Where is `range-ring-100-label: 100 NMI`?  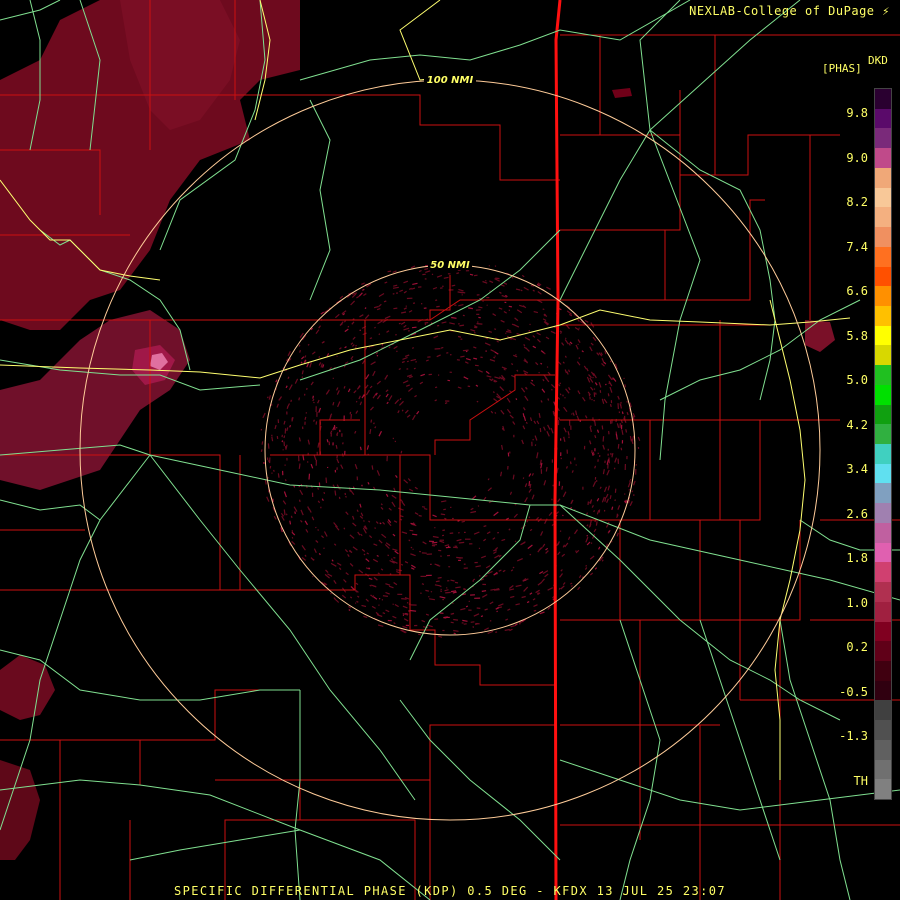
range-ring-100-label: 100 NMI is located at coordinates (450, 80).